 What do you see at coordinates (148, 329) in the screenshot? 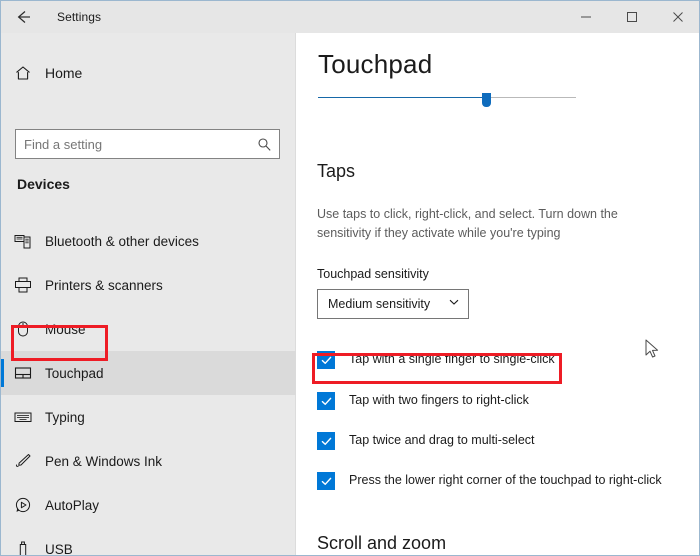
I see `sidebar-item-mouse: Mouse` at bounding box center [148, 329].